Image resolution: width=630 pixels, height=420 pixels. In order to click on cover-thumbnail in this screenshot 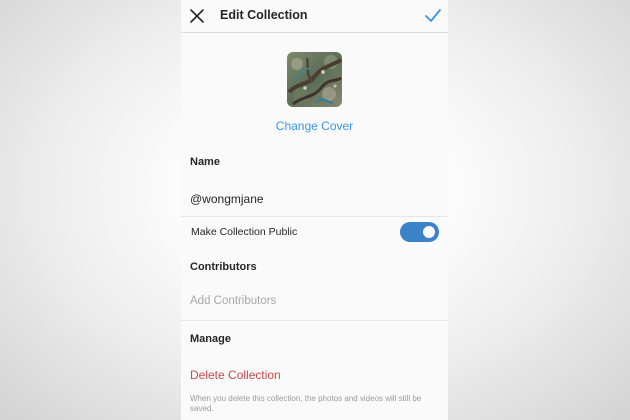, I will do `click(314, 79)`.